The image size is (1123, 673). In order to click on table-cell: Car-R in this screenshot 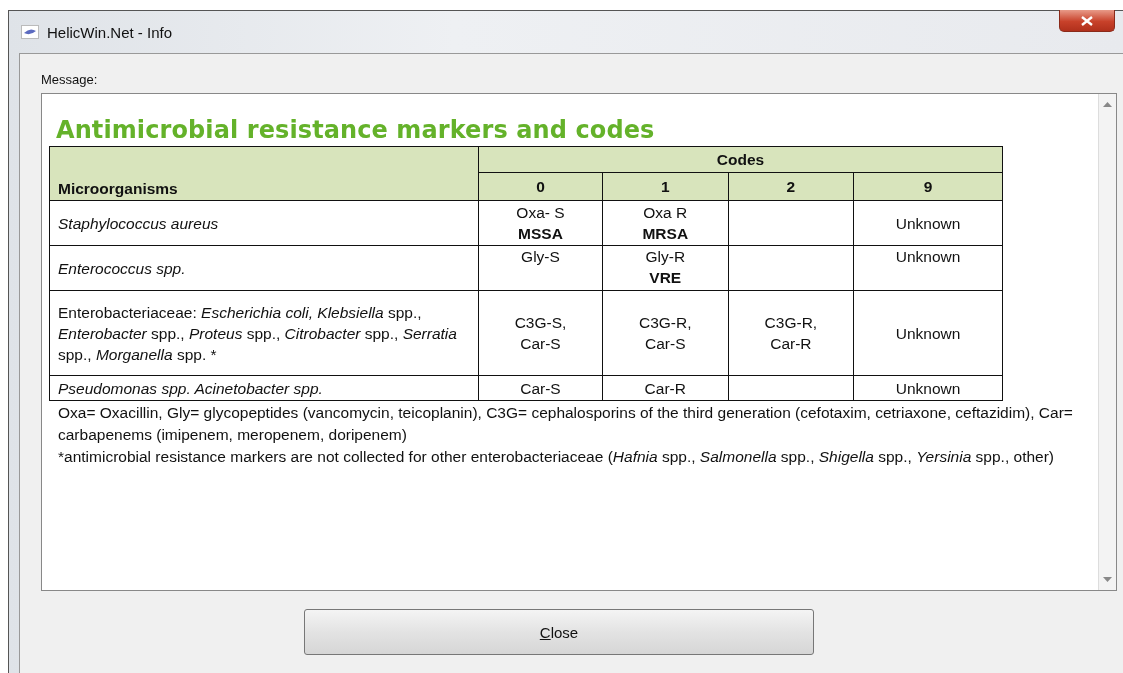, I will do `click(665, 388)`.